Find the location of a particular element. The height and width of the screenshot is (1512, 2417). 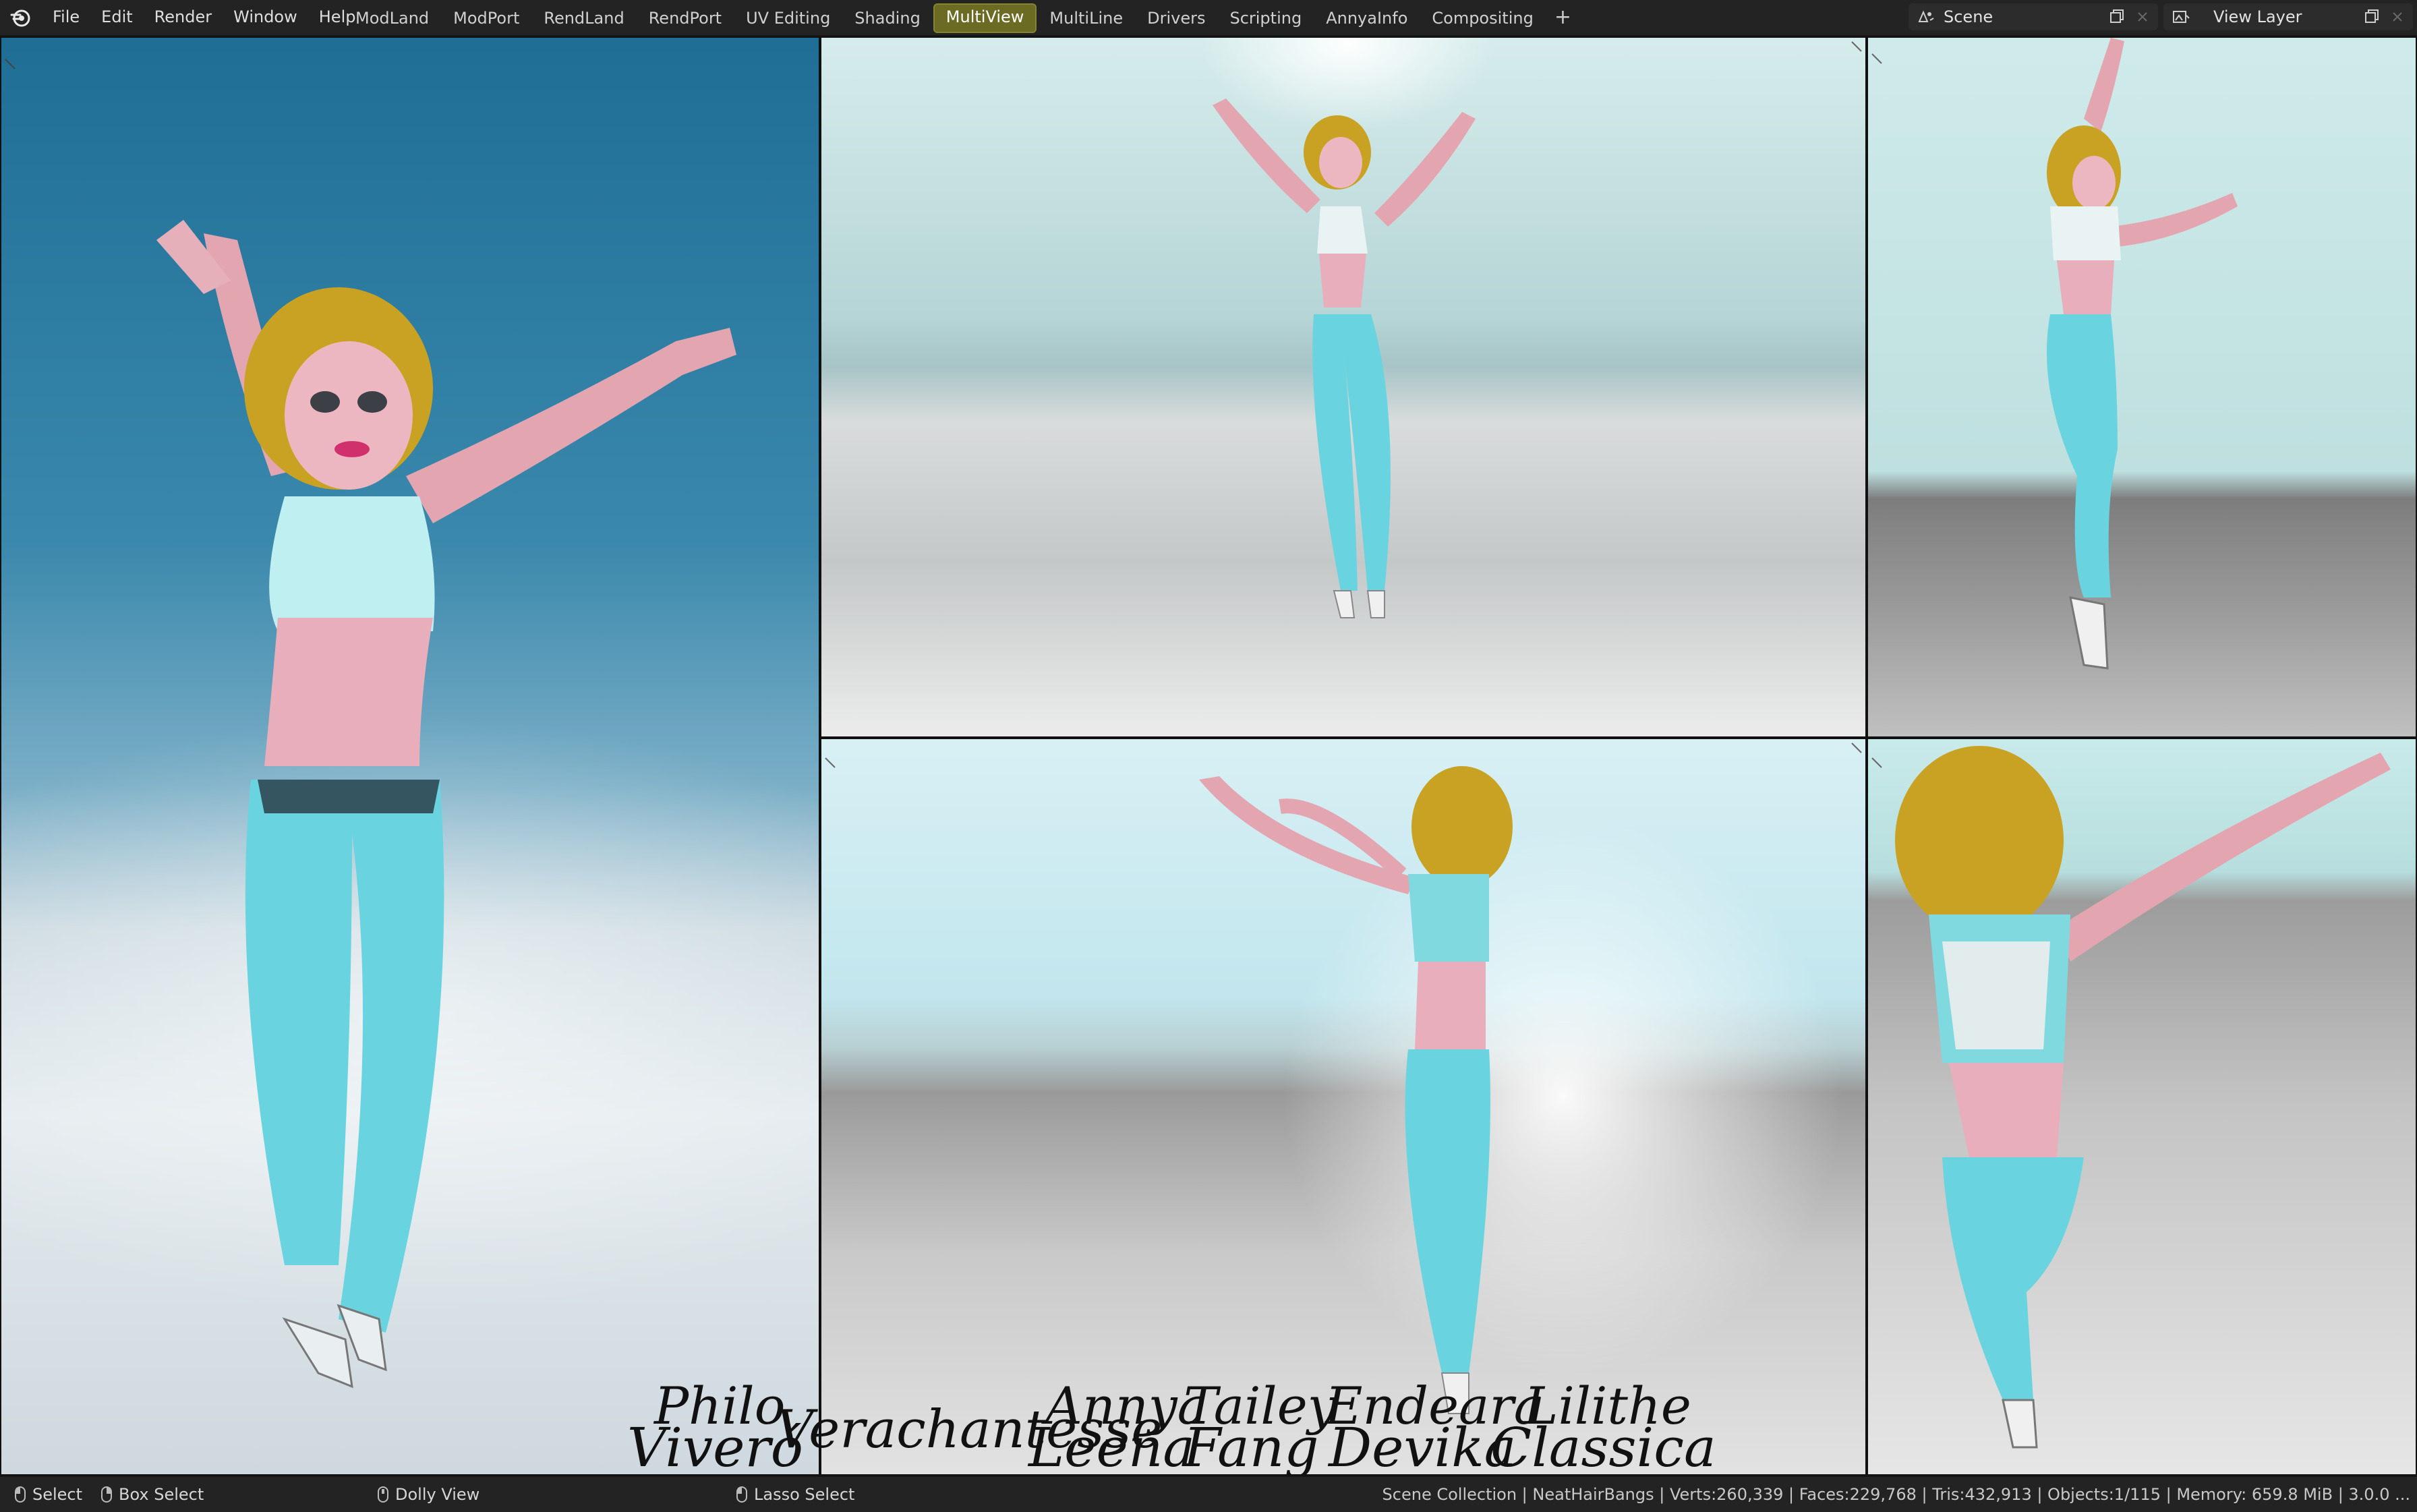

signature-name-bottom: Fang is located at coordinates (1251, 1447).